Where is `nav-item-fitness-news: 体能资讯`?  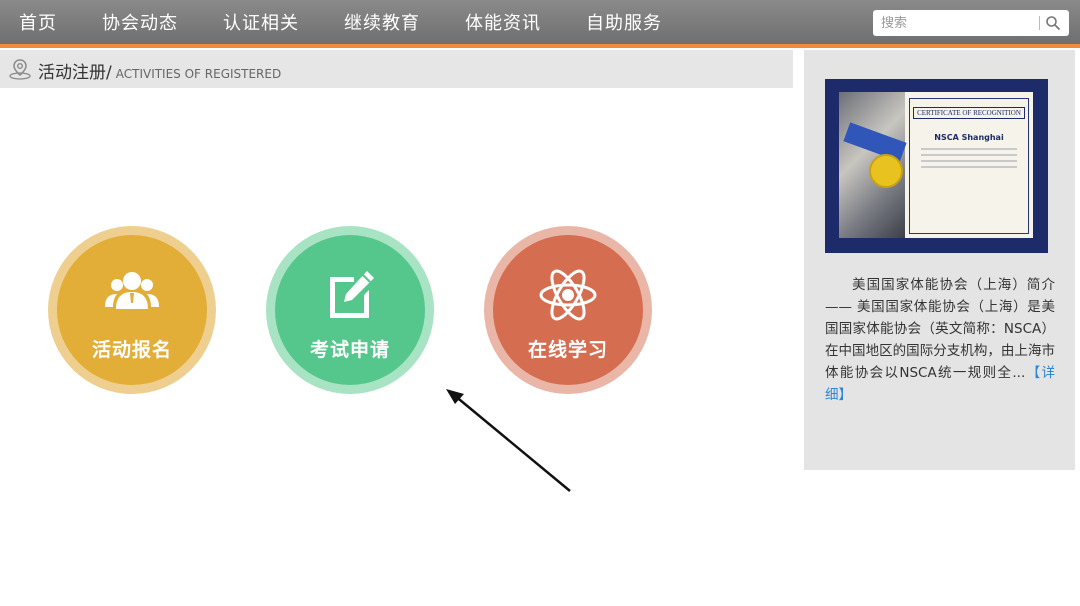
nav-item-fitness-news: 体能资讯 is located at coordinates (503, 22).